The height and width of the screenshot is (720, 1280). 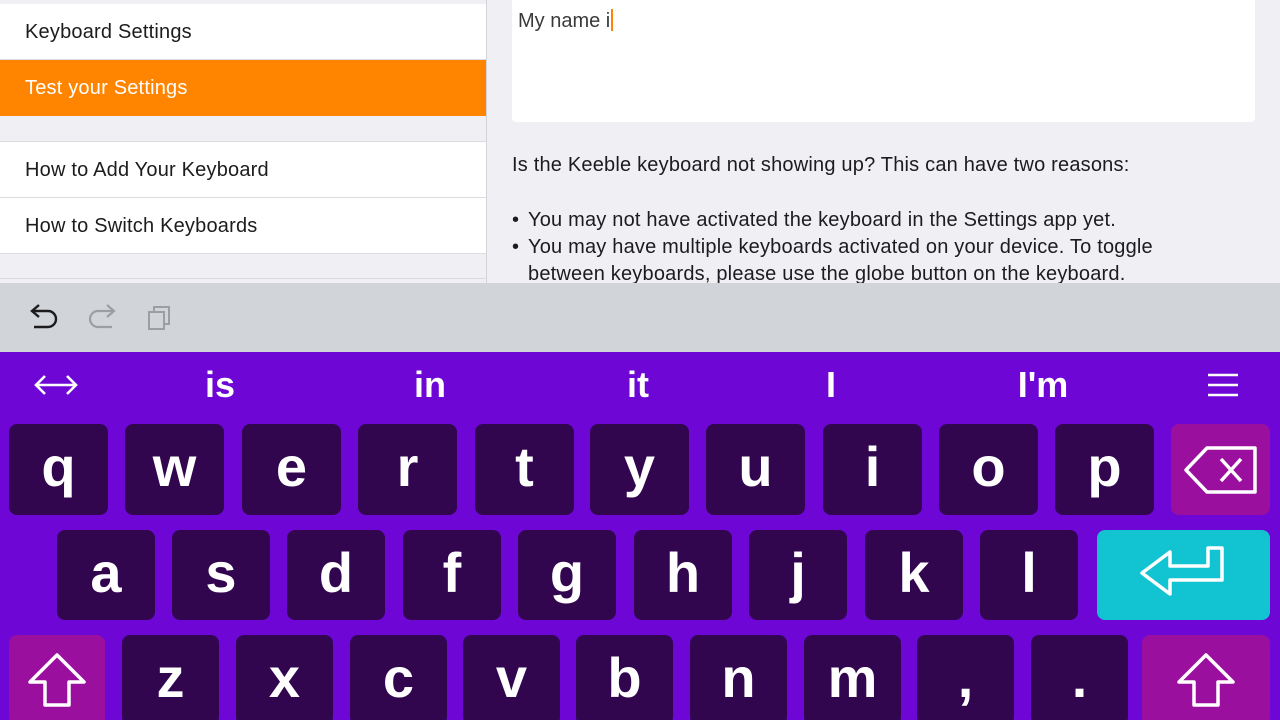 What do you see at coordinates (56, 385) in the screenshot?
I see `cursor-move-icon` at bounding box center [56, 385].